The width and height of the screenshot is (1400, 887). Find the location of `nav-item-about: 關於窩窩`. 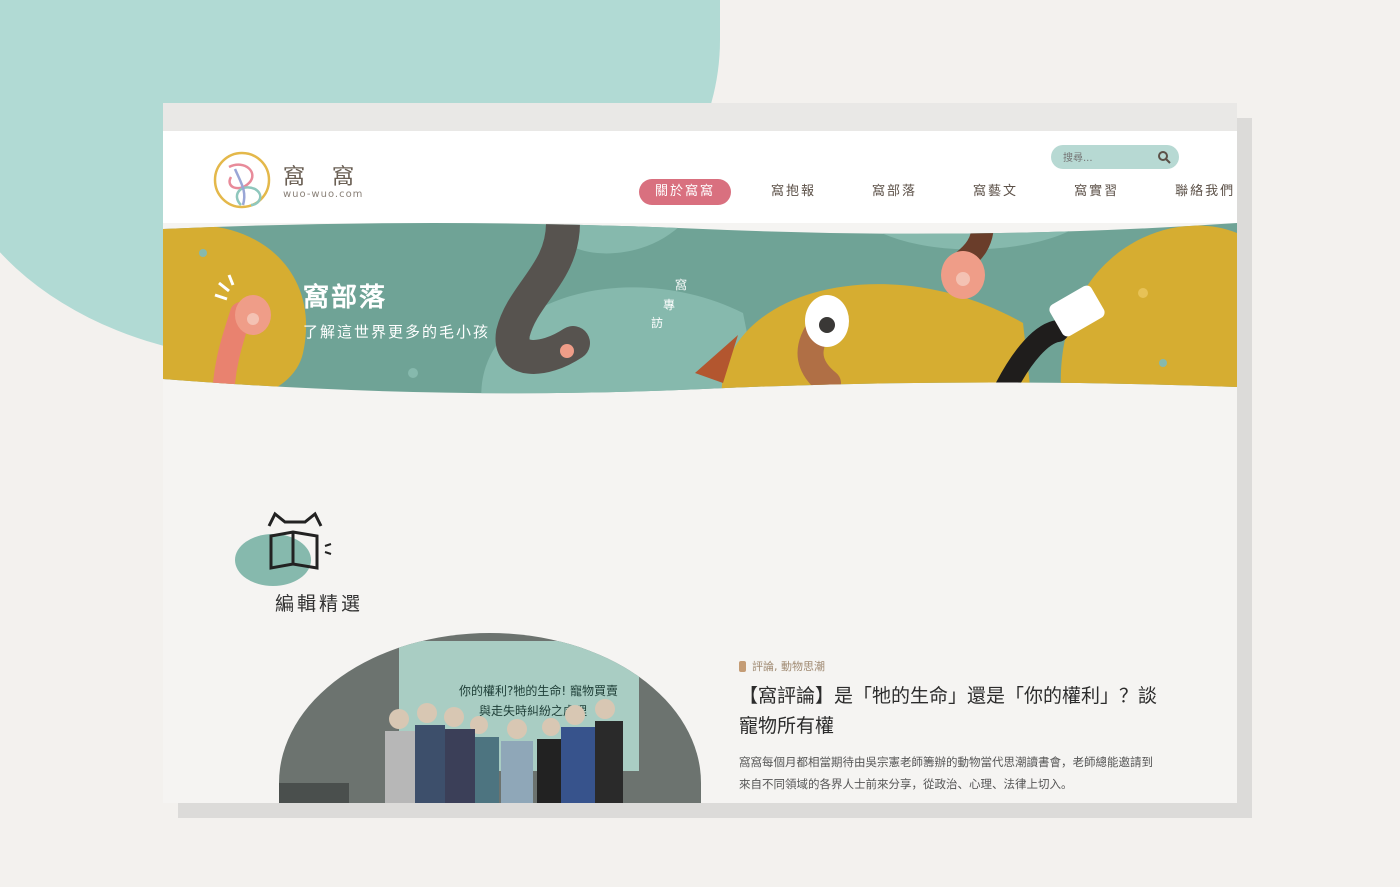

nav-item-about: 關於窩窩 is located at coordinates (685, 192).